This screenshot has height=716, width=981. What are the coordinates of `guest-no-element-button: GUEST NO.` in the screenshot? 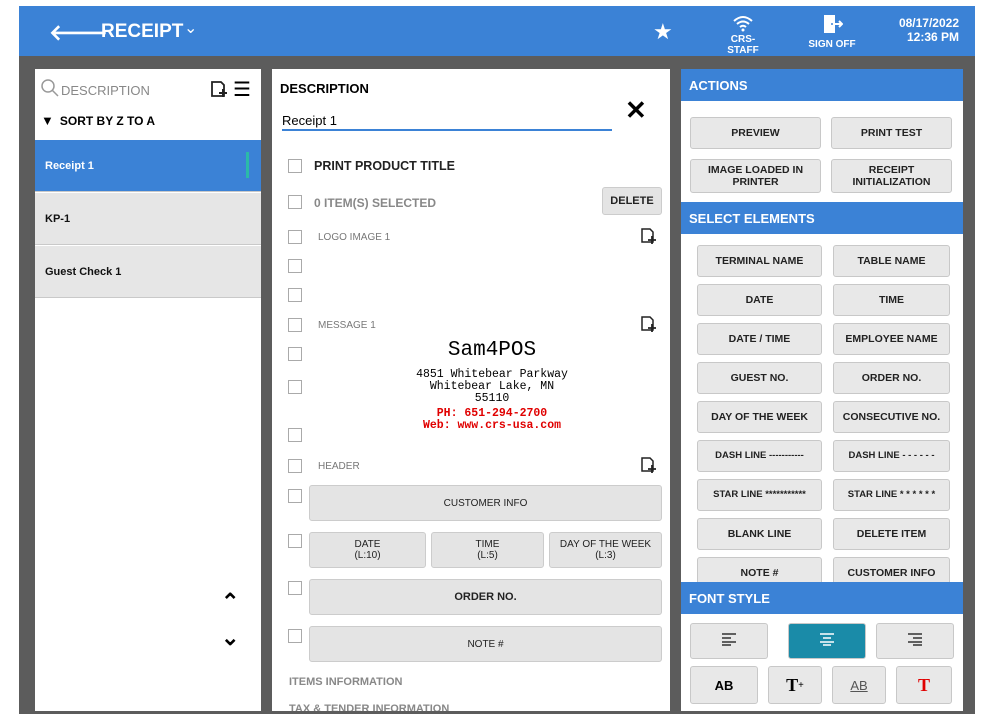 It's located at (759, 378).